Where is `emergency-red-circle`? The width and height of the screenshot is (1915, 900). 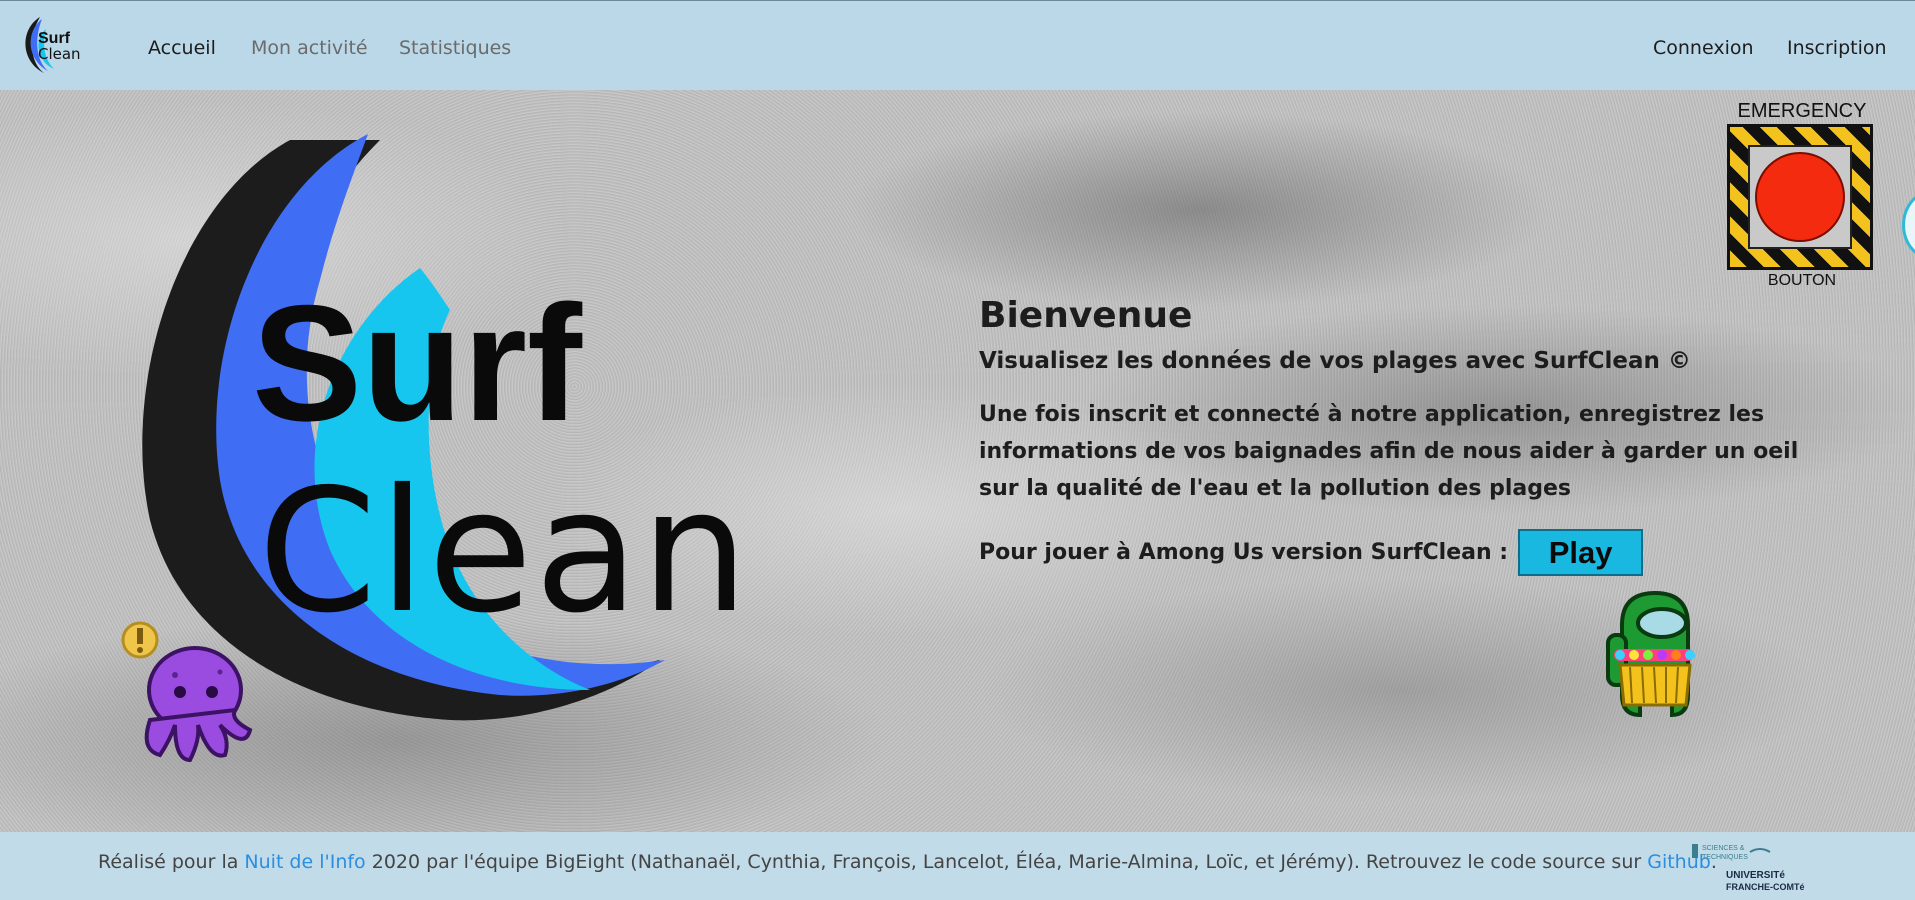
emergency-red-circle is located at coordinates (1800, 197).